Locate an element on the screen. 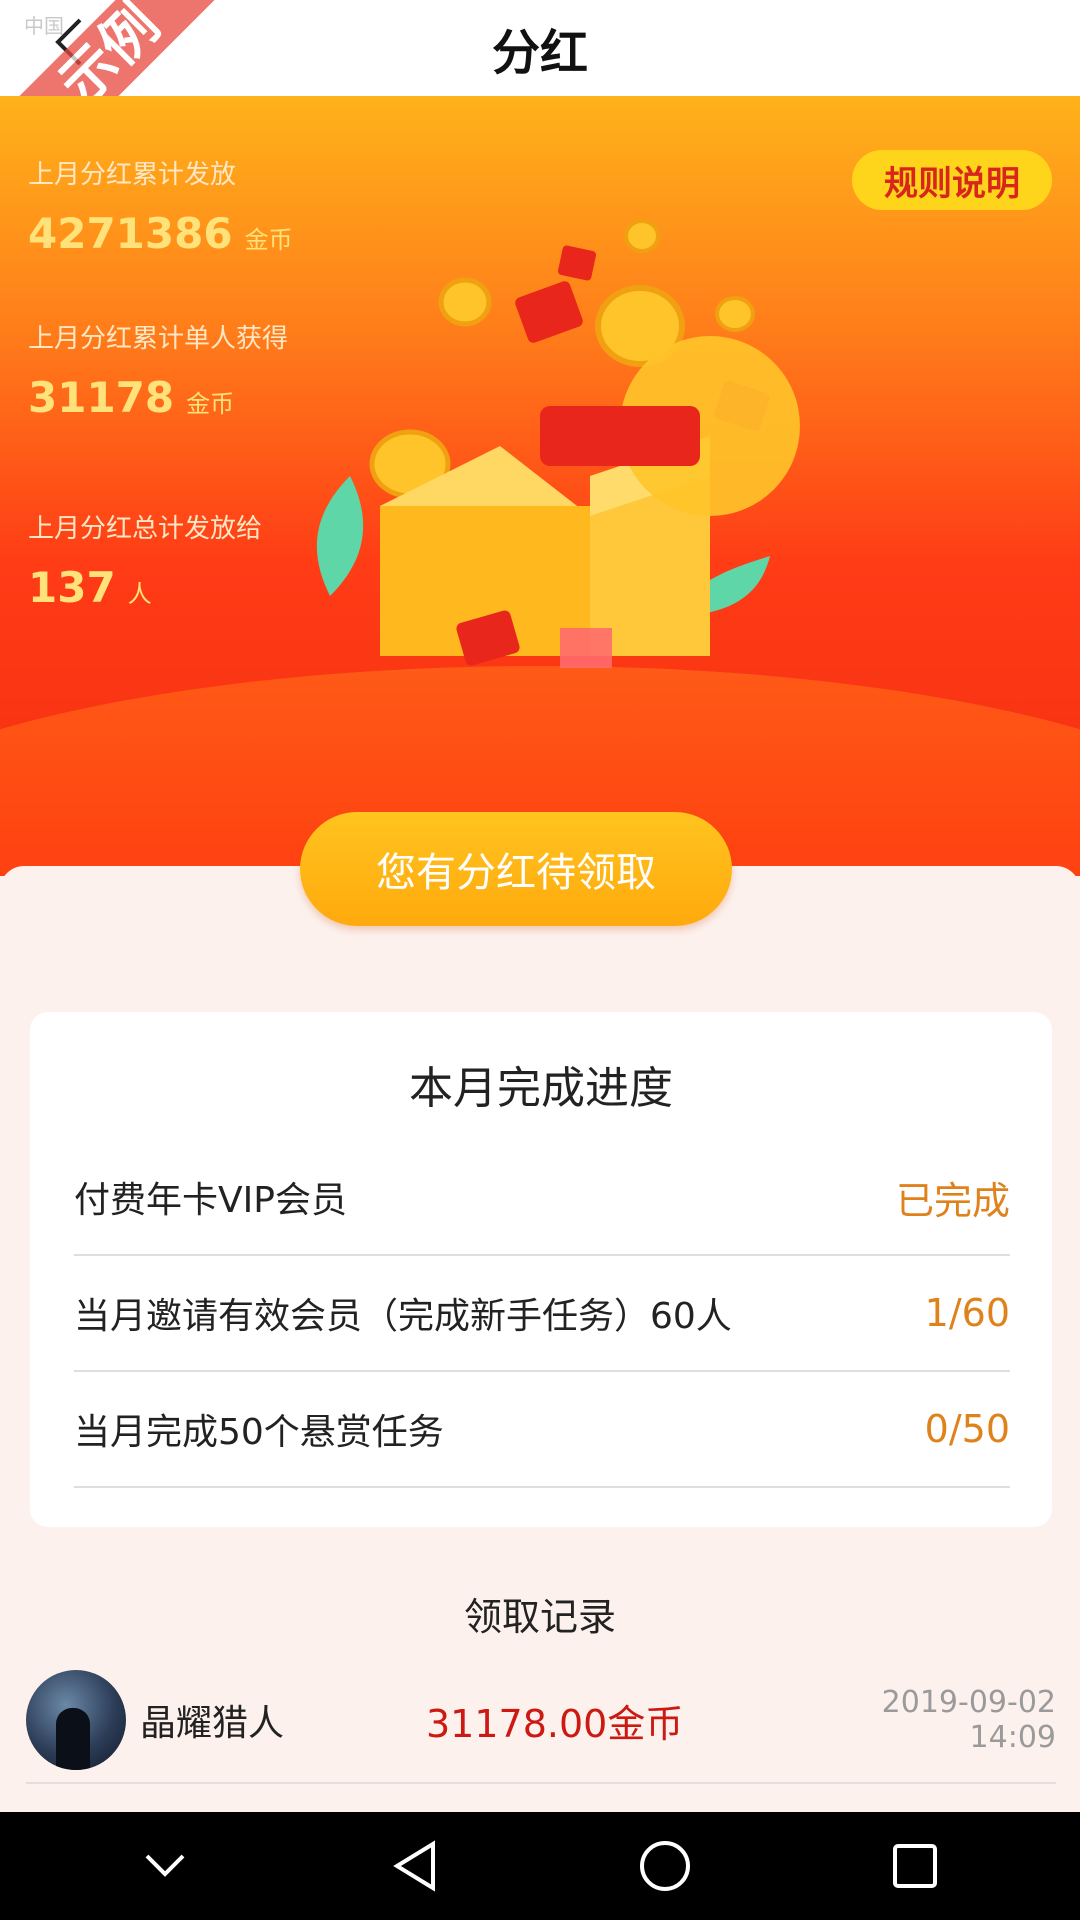  treasure-chest-illustration is located at coordinates (558, 443).